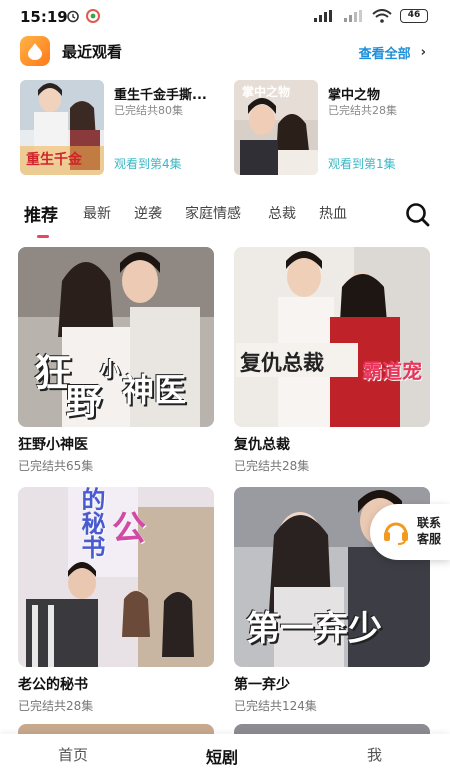  I want to click on svg-text: 重生千金, so click(54, 159).